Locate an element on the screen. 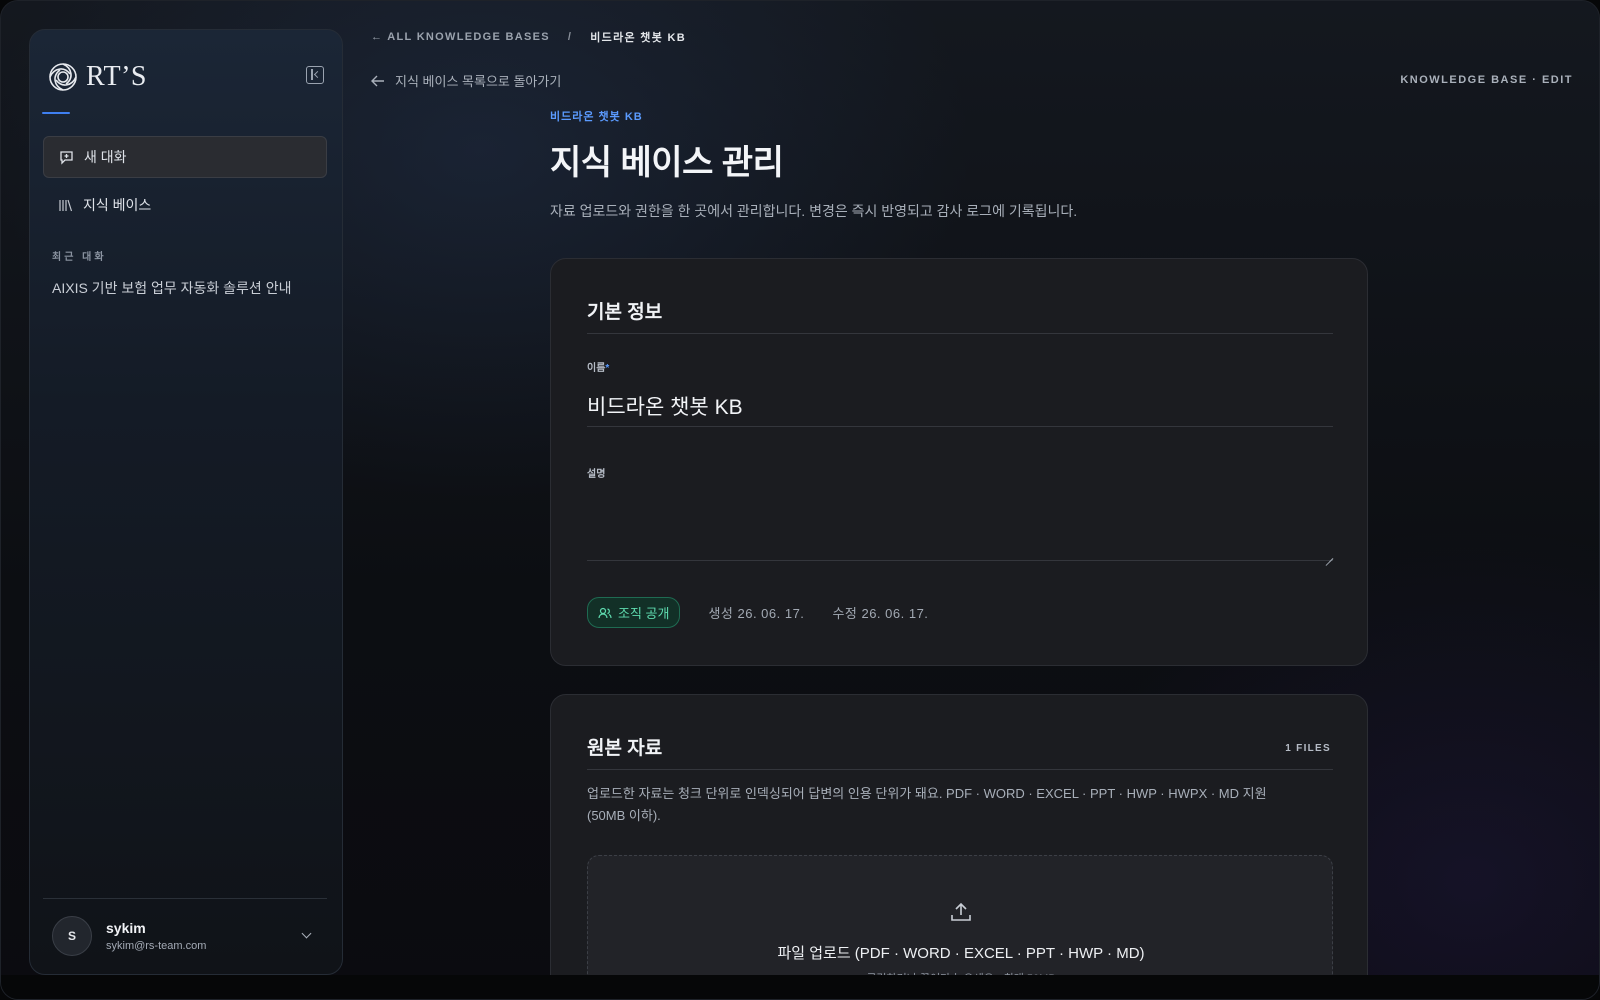  back-link-label: 지식 베이스 목록으로 돌아가기 is located at coordinates (478, 81).